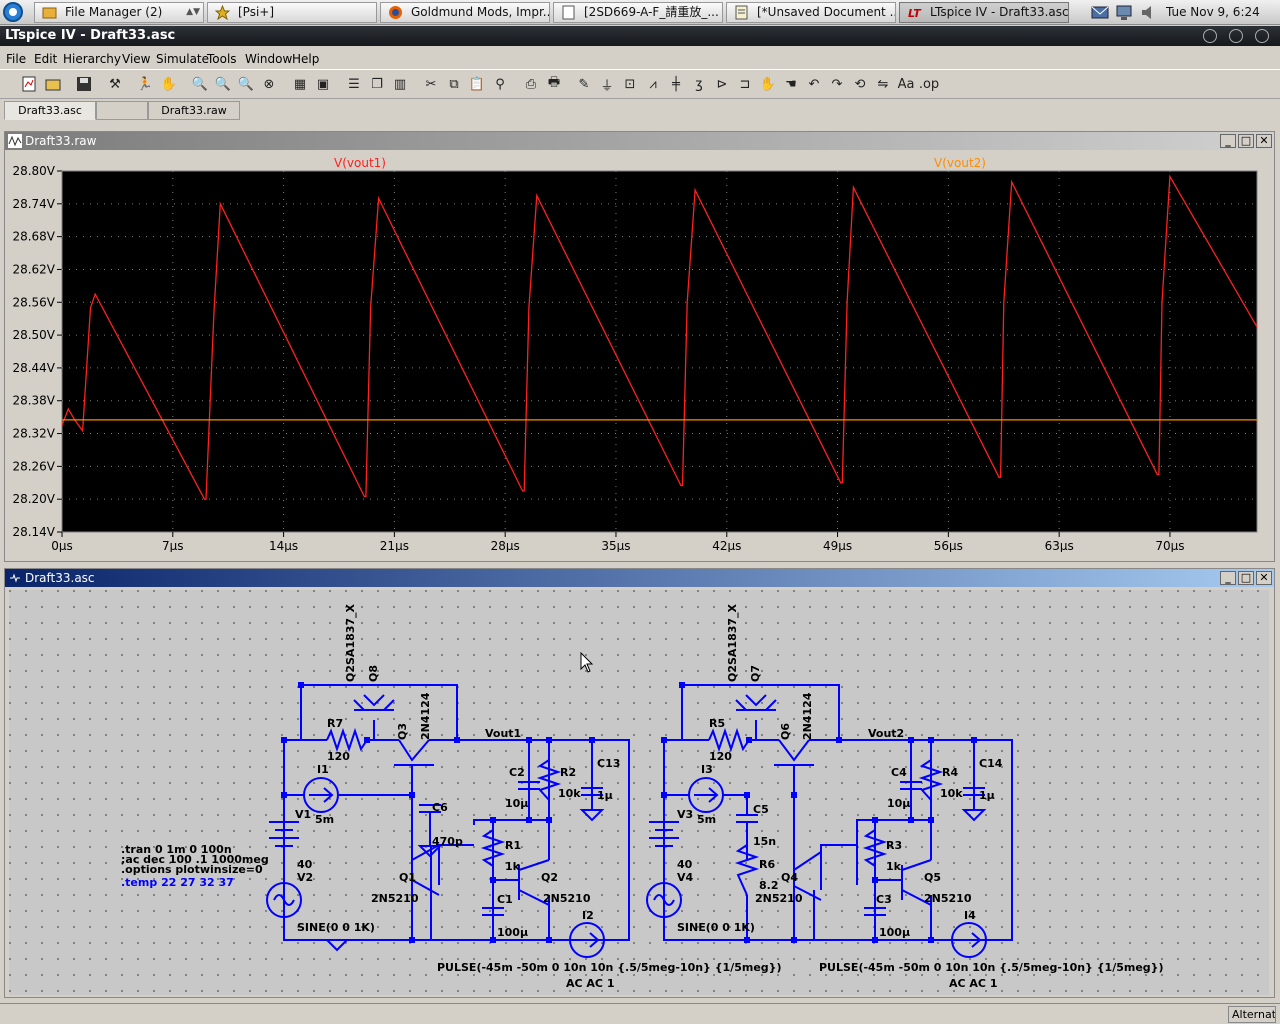 This screenshot has height=1024, width=1280. I want to click on menu-window: Window, so click(268, 59).